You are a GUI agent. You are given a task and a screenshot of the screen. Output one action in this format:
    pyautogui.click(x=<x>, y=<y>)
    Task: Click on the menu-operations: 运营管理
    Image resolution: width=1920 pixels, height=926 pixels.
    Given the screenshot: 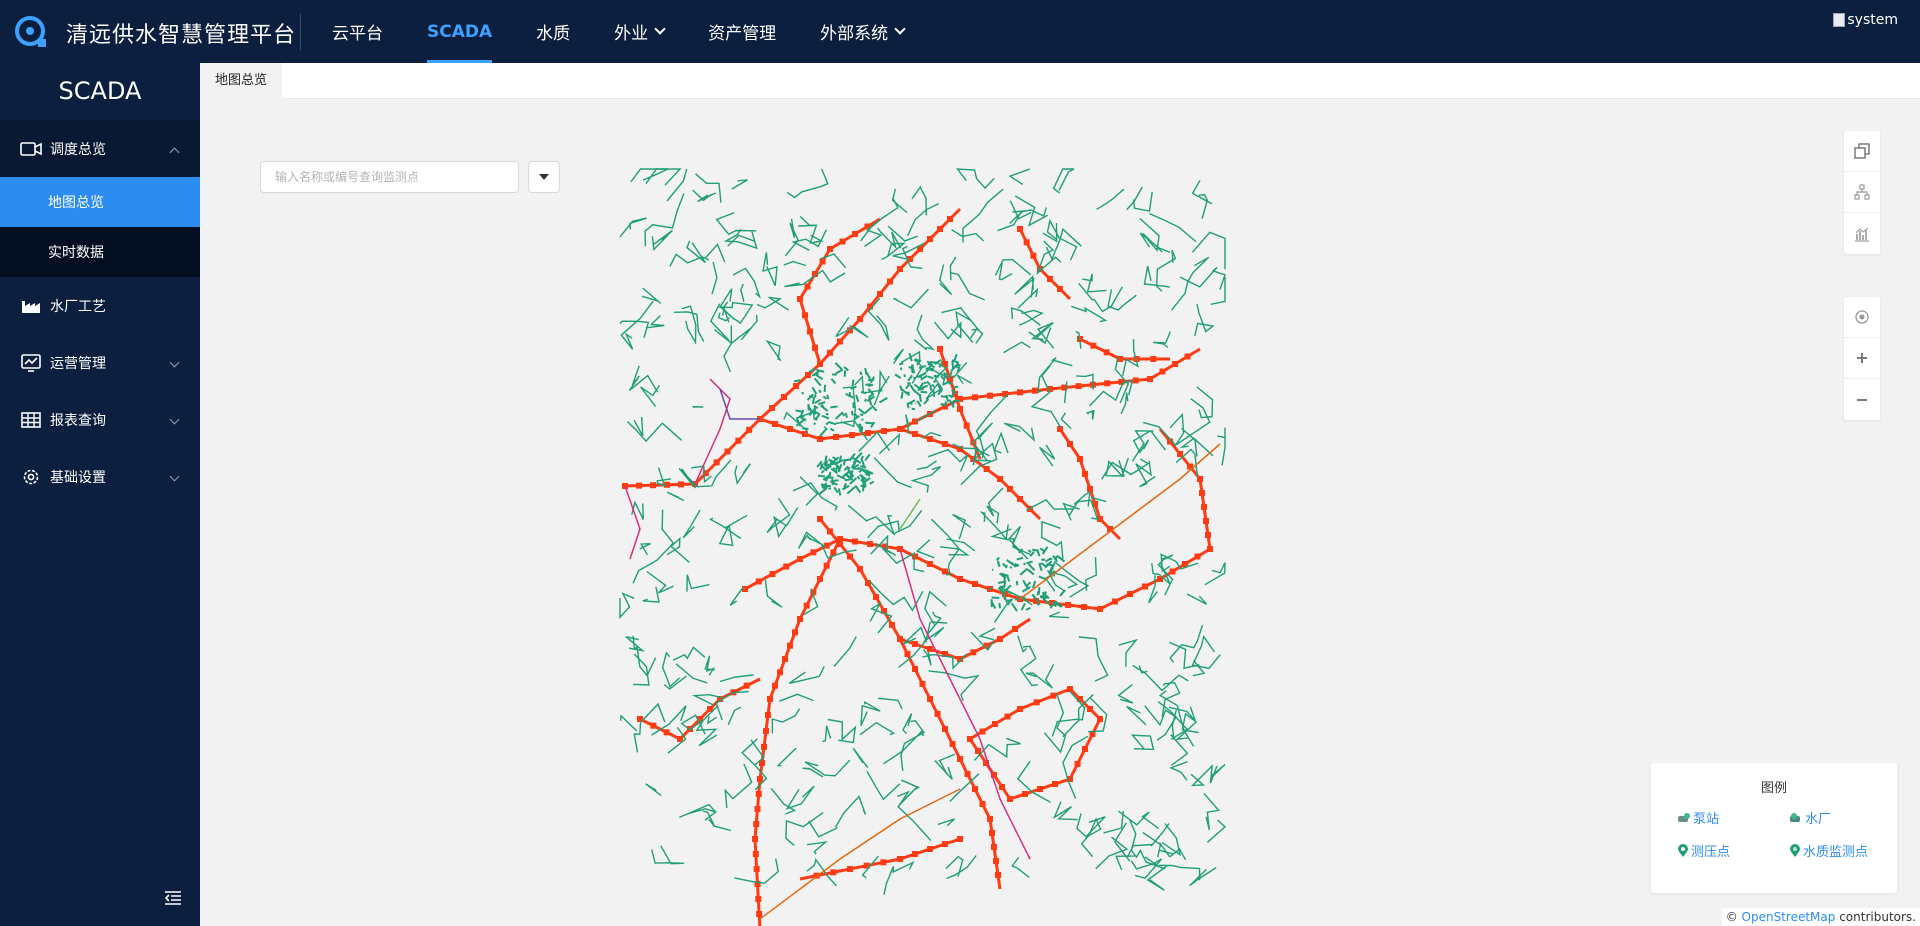 What is the action you would take?
    pyautogui.click(x=100, y=362)
    